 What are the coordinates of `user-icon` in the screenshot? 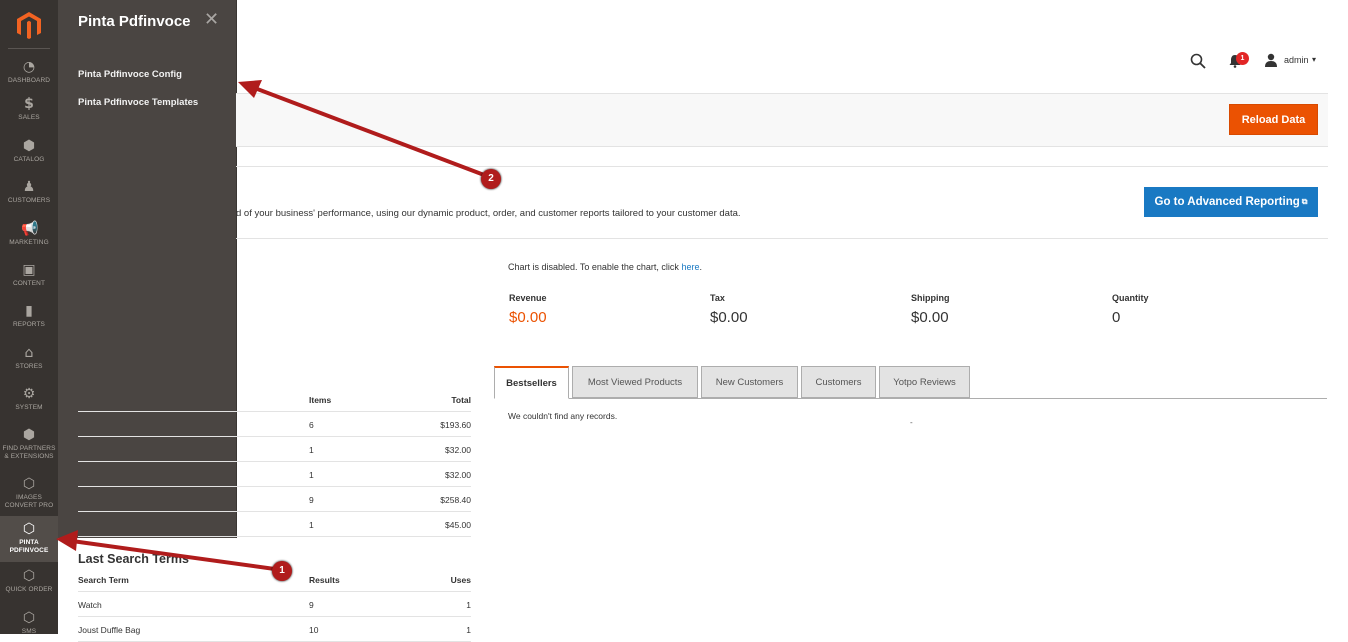 It's located at (1271, 60).